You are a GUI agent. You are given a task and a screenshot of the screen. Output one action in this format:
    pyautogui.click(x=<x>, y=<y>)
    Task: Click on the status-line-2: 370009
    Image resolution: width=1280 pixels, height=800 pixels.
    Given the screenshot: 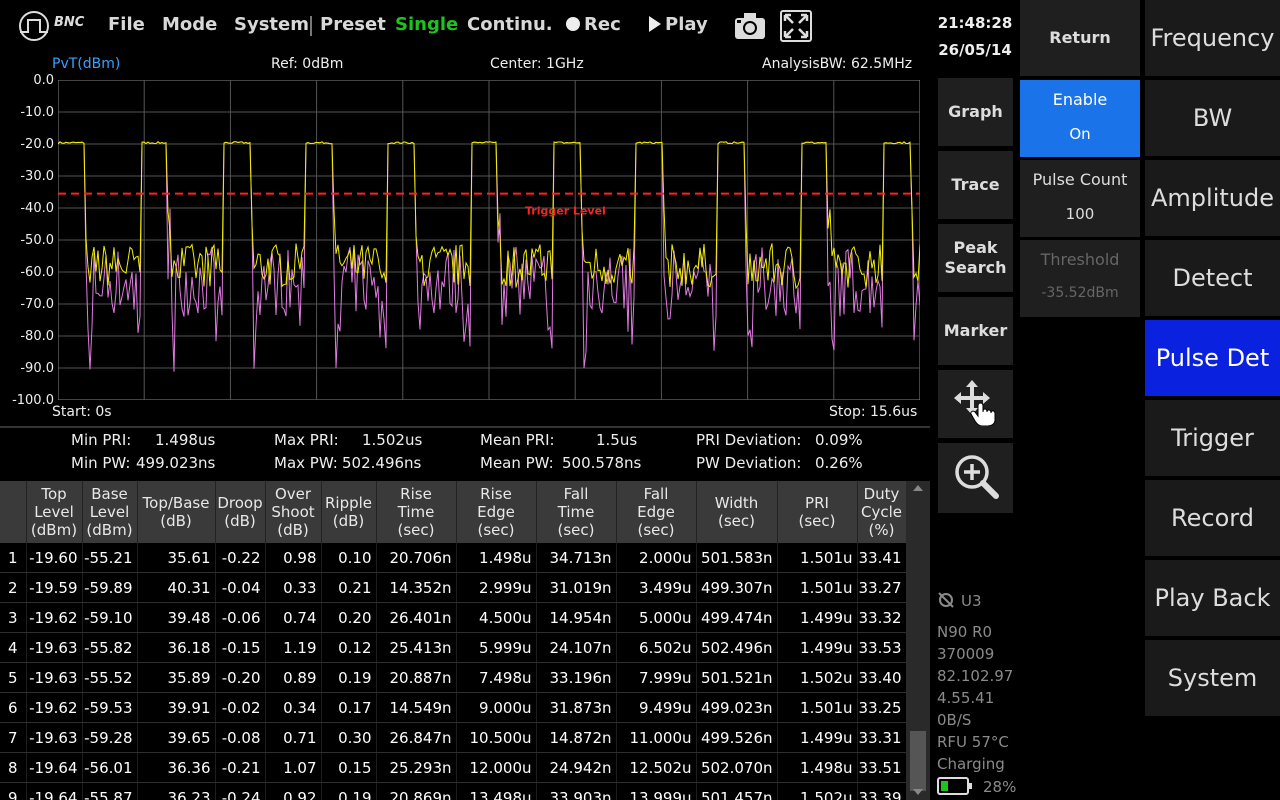 What is the action you would take?
    pyautogui.click(x=966, y=654)
    